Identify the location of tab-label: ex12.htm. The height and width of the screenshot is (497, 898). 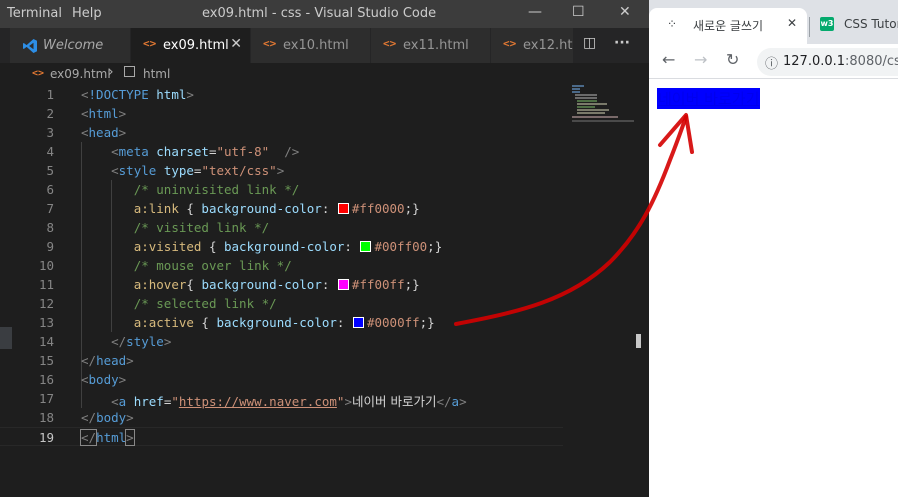
(548, 45).